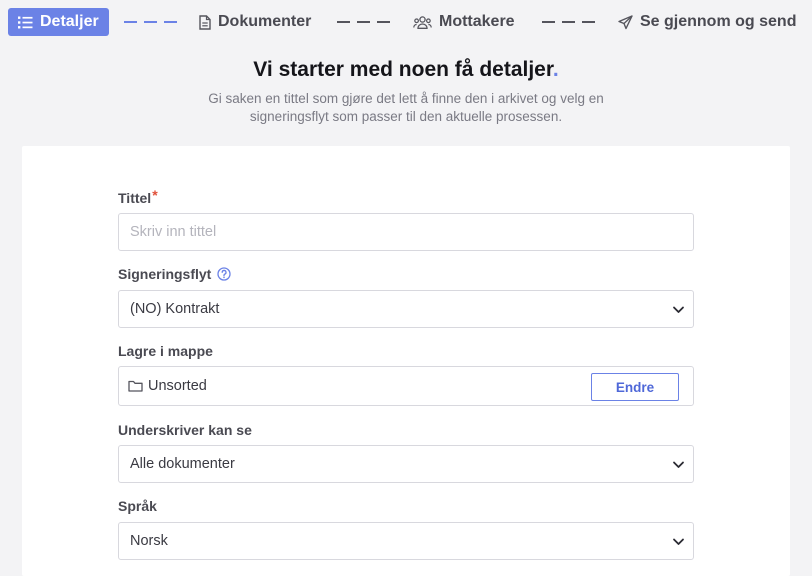 Image resolution: width=812 pixels, height=576 pixels. I want to click on step-recipients: Mottakere, so click(464, 22).